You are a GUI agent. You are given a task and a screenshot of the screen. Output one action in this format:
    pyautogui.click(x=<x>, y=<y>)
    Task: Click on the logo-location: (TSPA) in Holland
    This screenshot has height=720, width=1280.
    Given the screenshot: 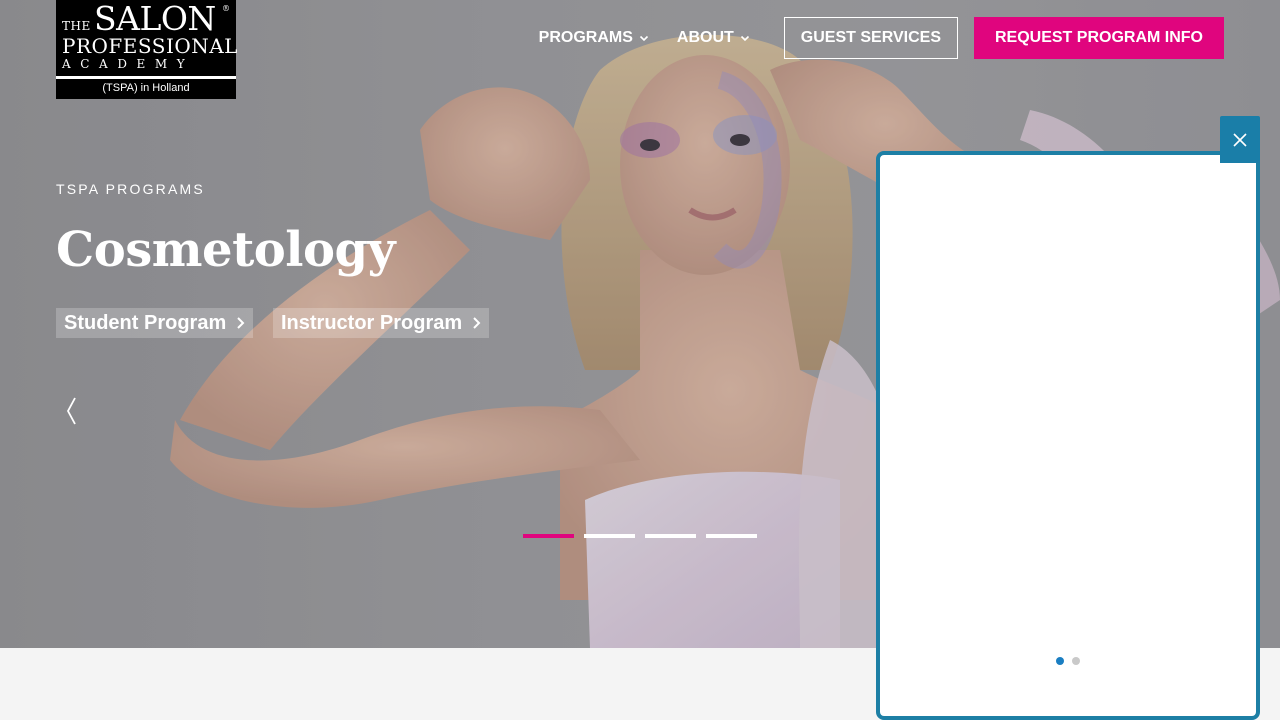 What is the action you would take?
    pyautogui.click(x=146, y=88)
    